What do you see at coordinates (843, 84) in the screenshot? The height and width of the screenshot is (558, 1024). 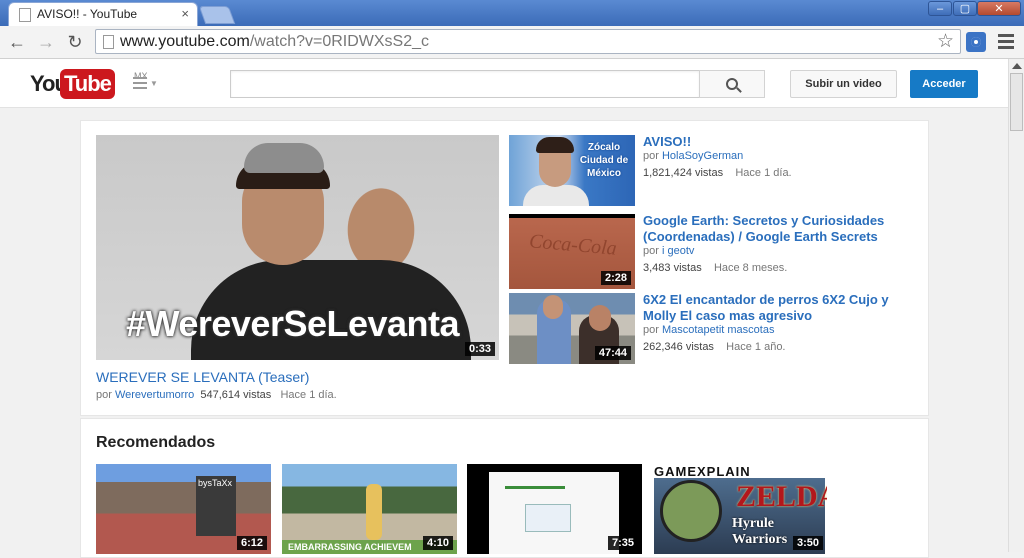 I see `upload-button: Subir un video` at bounding box center [843, 84].